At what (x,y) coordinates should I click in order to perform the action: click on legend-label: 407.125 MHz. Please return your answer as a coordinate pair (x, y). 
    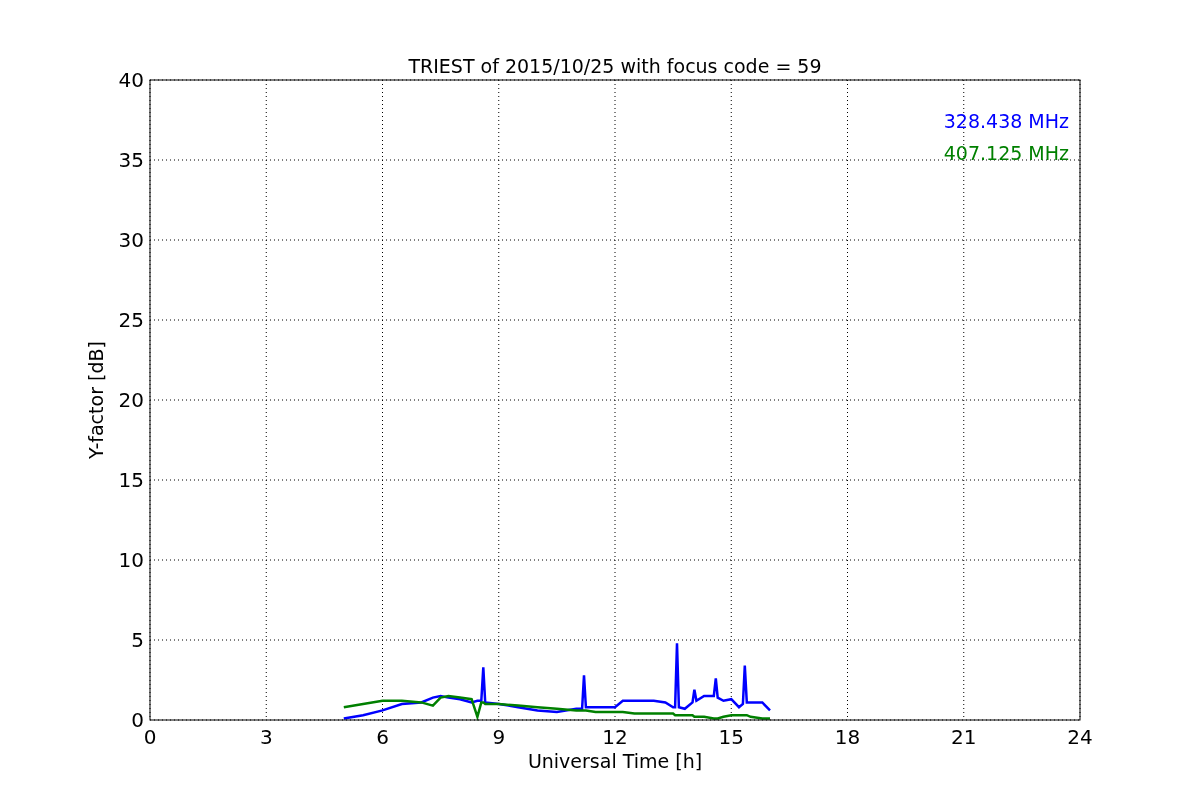
    Looking at the image, I should click on (1006, 153).